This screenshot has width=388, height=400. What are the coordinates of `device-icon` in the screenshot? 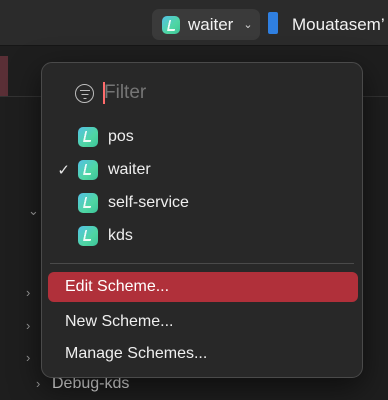 It's located at (273, 23).